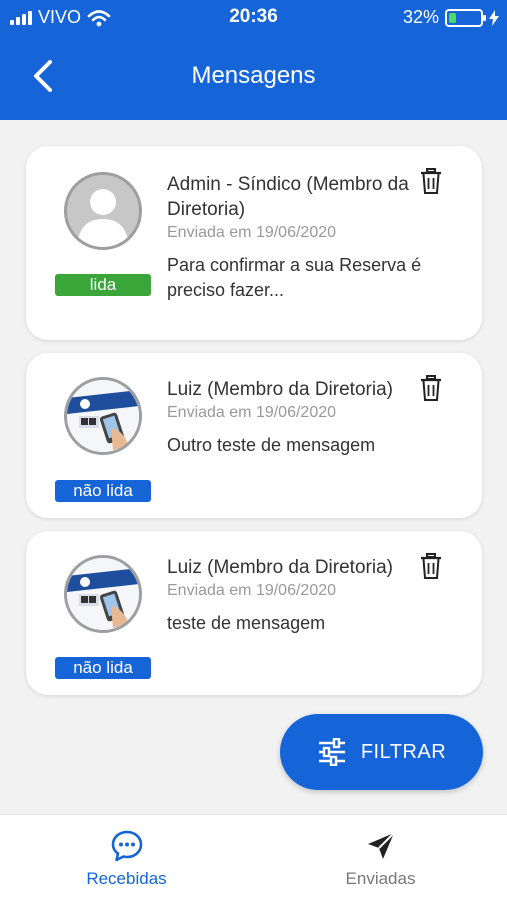  I want to click on message-preview: teste de mensagem, so click(246, 623).